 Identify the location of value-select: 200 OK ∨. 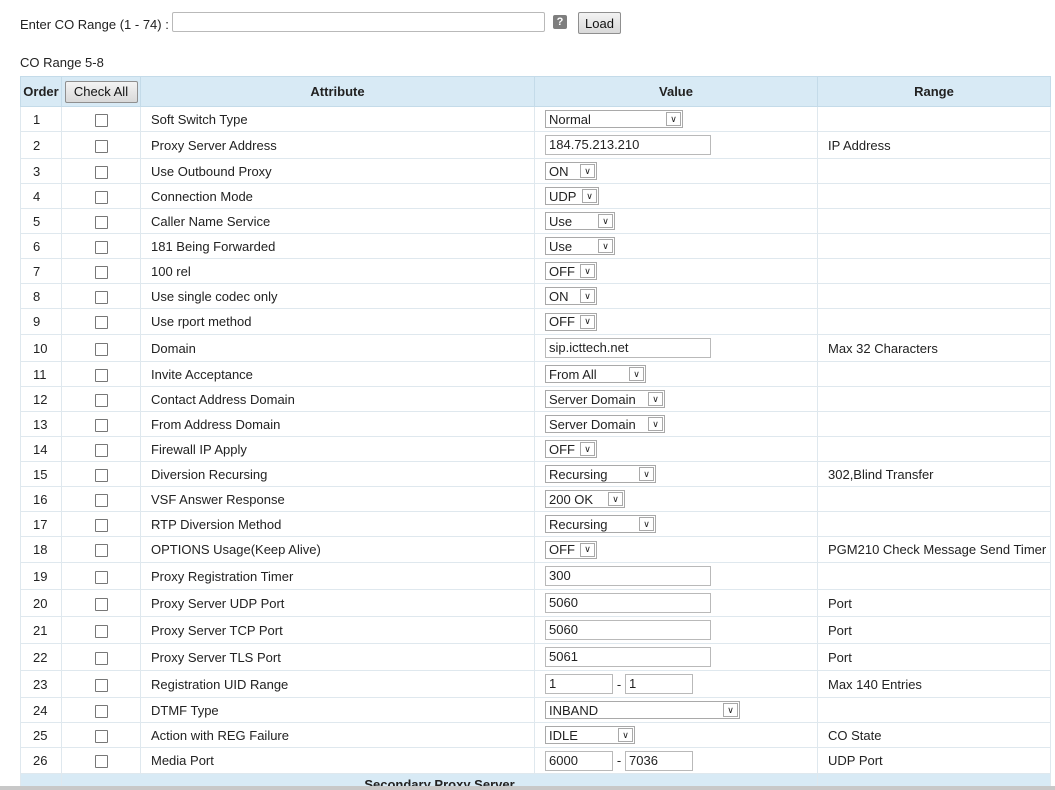
(585, 499).